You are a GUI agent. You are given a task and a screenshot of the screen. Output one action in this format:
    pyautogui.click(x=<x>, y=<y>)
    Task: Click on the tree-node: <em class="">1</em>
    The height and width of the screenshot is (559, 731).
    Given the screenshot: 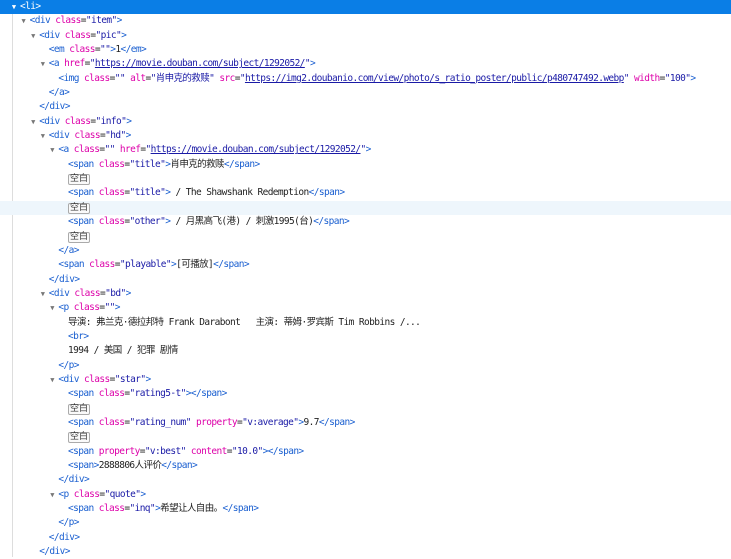 What is the action you would take?
    pyautogui.click(x=365, y=50)
    